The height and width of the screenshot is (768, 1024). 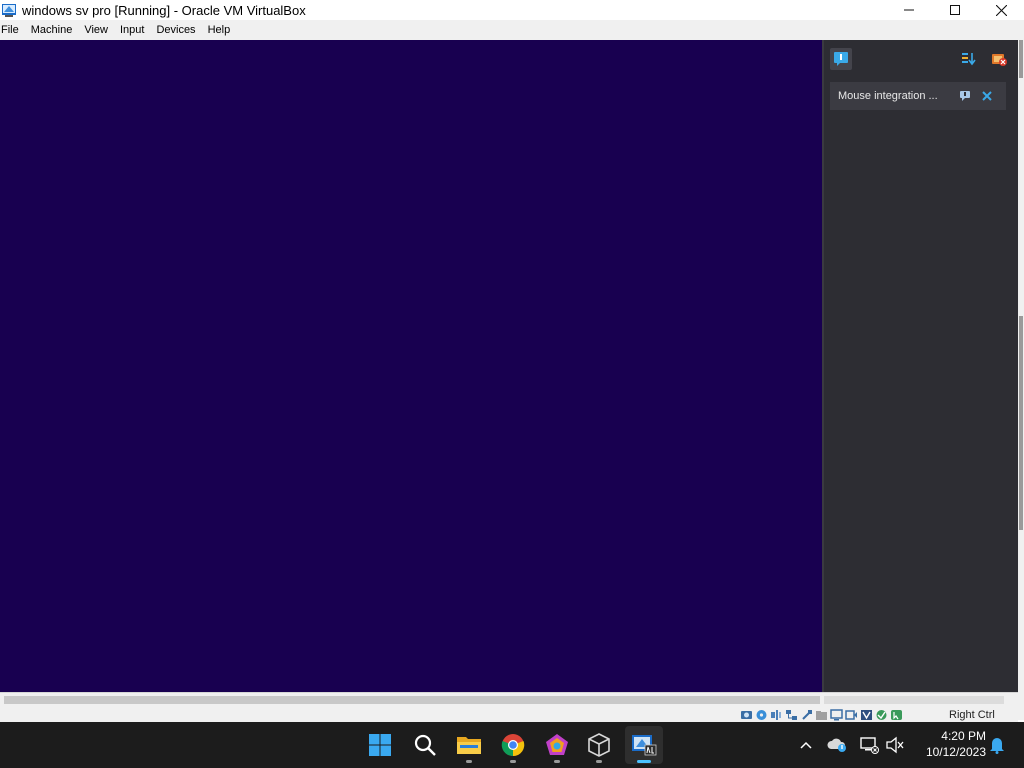 I want to click on dismiss-all-button, so click(x=999, y=59).